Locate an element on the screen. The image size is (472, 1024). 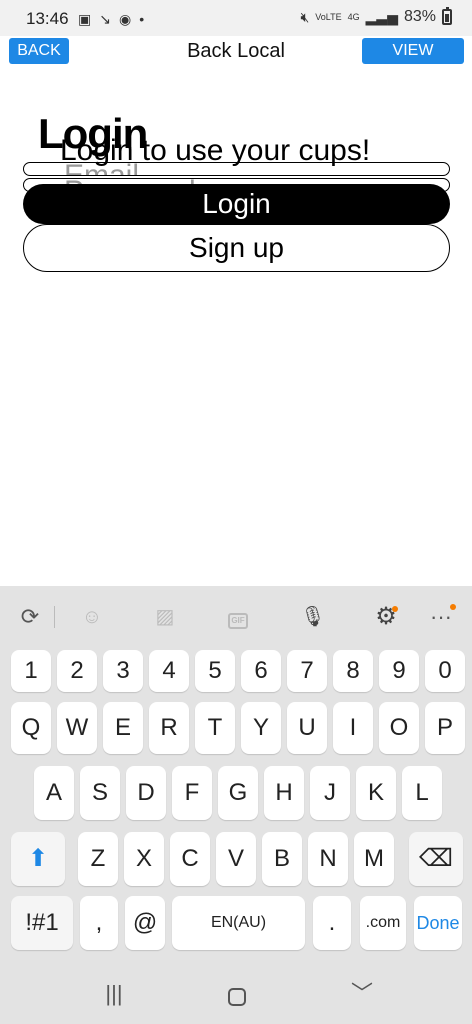
key-m: M is located at coordinates (374, 859).